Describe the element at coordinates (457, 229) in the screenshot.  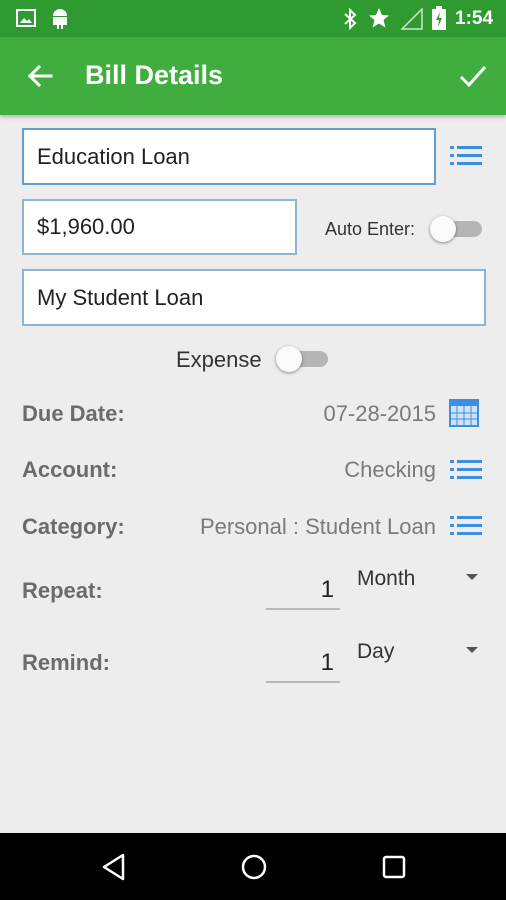
I see `auto-enter-toggle` at that location.